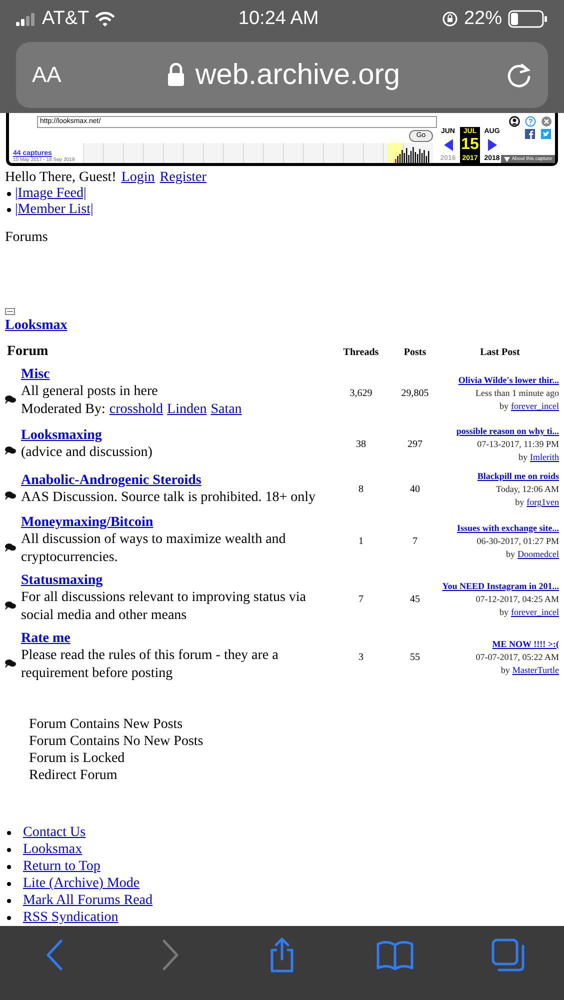 This screenshot has height=1000, width=564. What do you see at coordinates (297, 75) in the screenshot?
I see `url-text: web.archive.org` at bounding box center [297, 75].